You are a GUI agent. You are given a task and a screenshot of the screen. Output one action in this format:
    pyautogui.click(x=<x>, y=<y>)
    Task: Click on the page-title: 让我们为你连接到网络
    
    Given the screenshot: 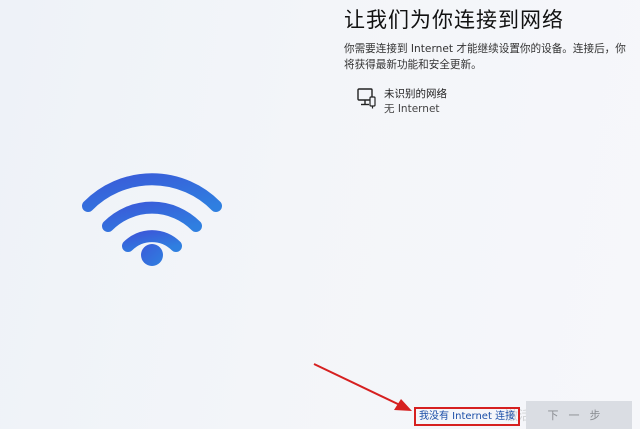 What is the action you would take?
    pyautogui.click(x=454, y=20)
    